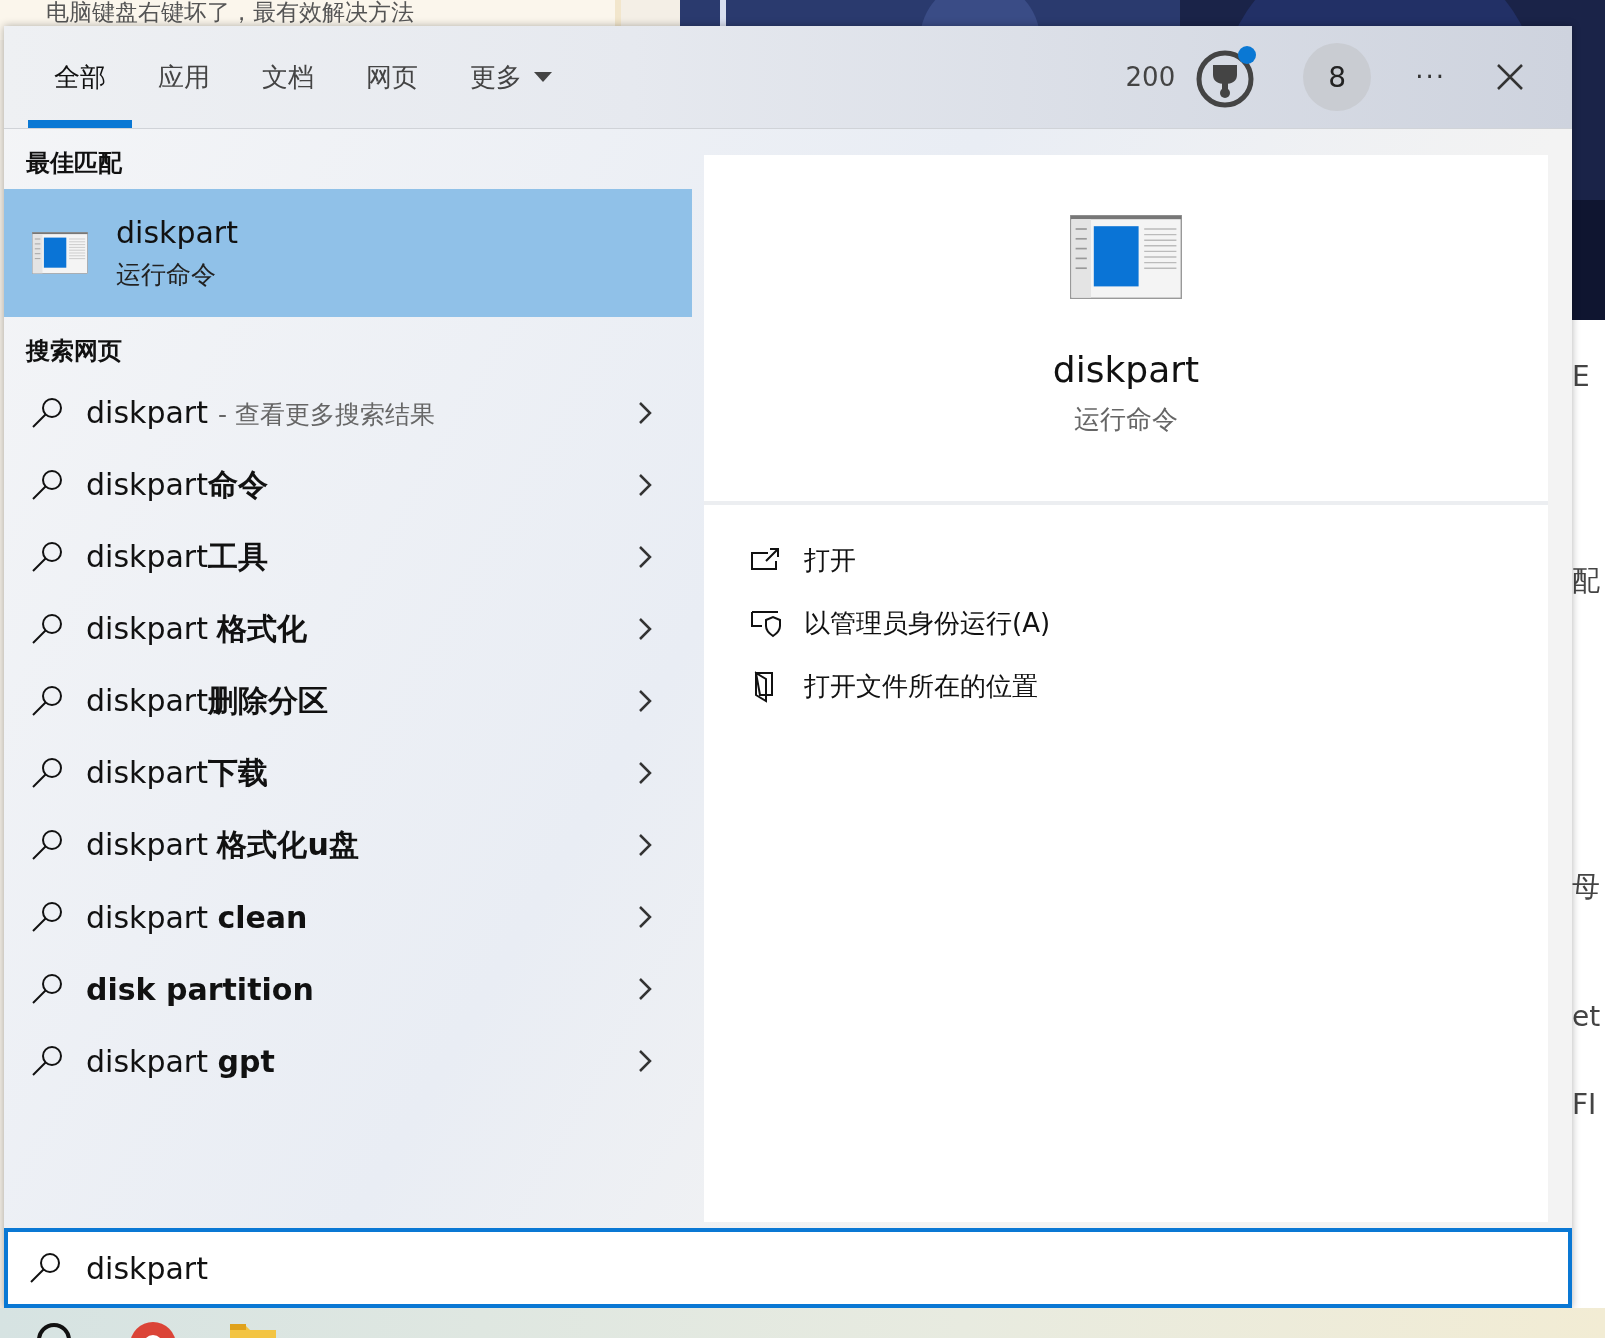  Describe the element at coordinates (1586, 1016) in the screenshot. I see `webpage-text: et` at that location.